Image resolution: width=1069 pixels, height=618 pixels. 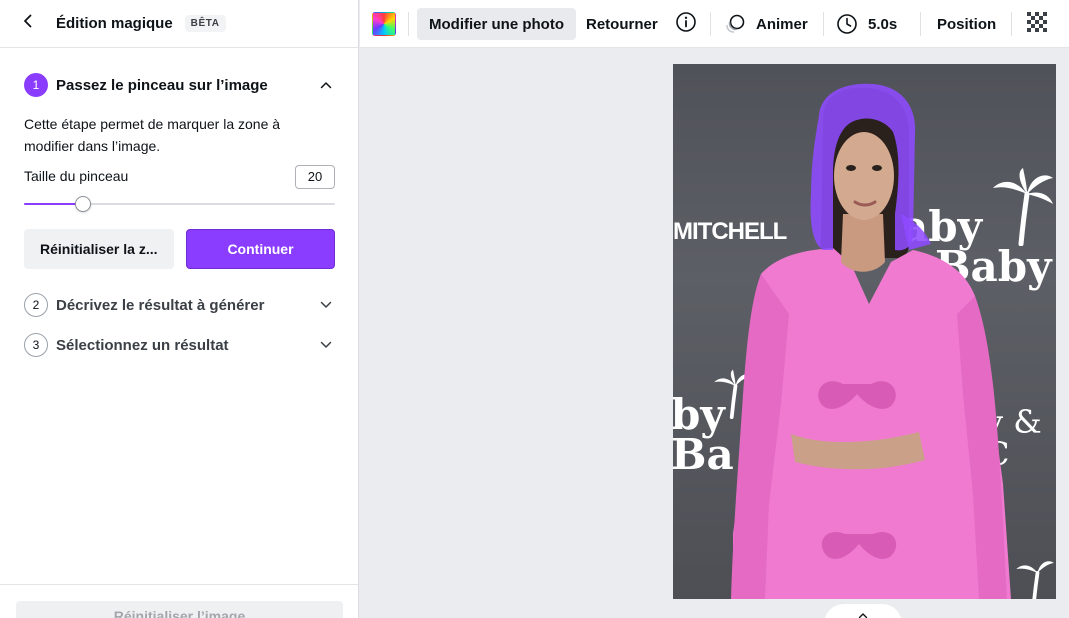 I want to click on brush-size-input: 20, so click(x=315, y=177).